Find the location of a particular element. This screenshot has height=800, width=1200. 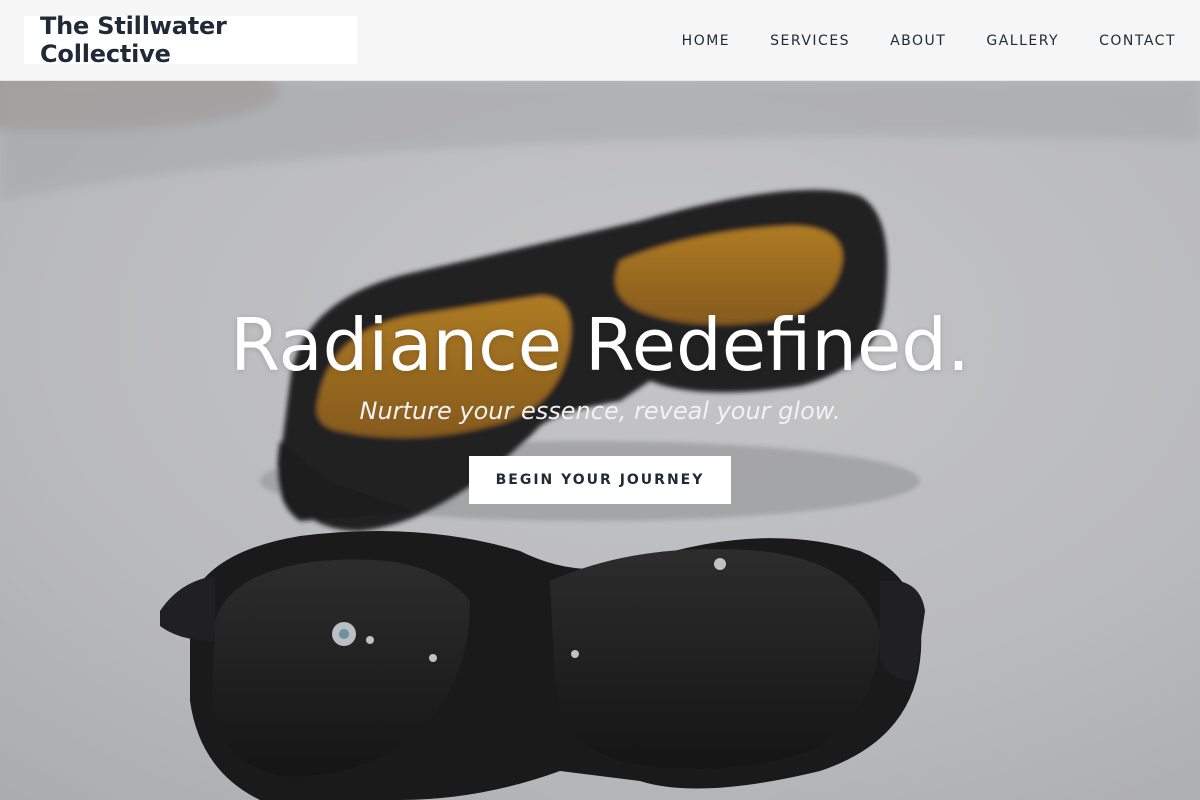

hero-subtitle: Nurture your essence, reveal your glow. is located at coordinates (600, 411).